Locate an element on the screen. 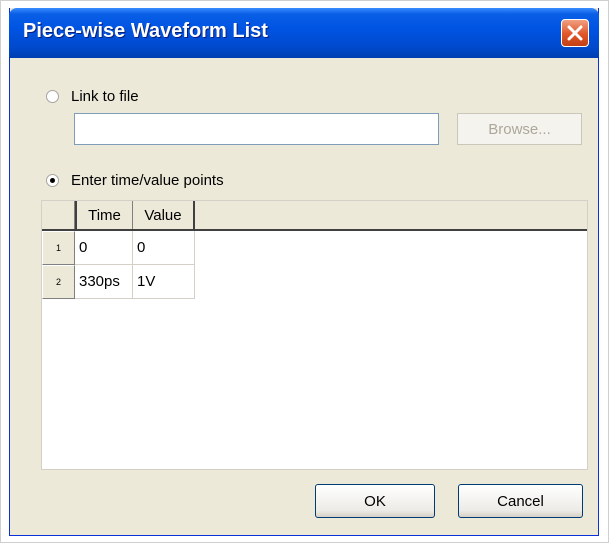 This screenshot has width=609, height=543. row-header: 2 is located at coordinates (58, 282).